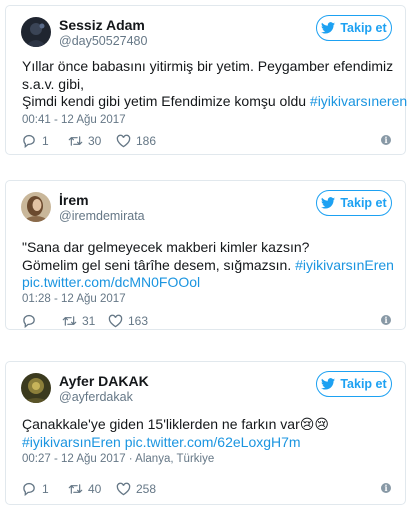  What do you see at coordinates (95, 489) in the screenshot?
I see `retweet-count: 40` at bounding box center [95, 489].